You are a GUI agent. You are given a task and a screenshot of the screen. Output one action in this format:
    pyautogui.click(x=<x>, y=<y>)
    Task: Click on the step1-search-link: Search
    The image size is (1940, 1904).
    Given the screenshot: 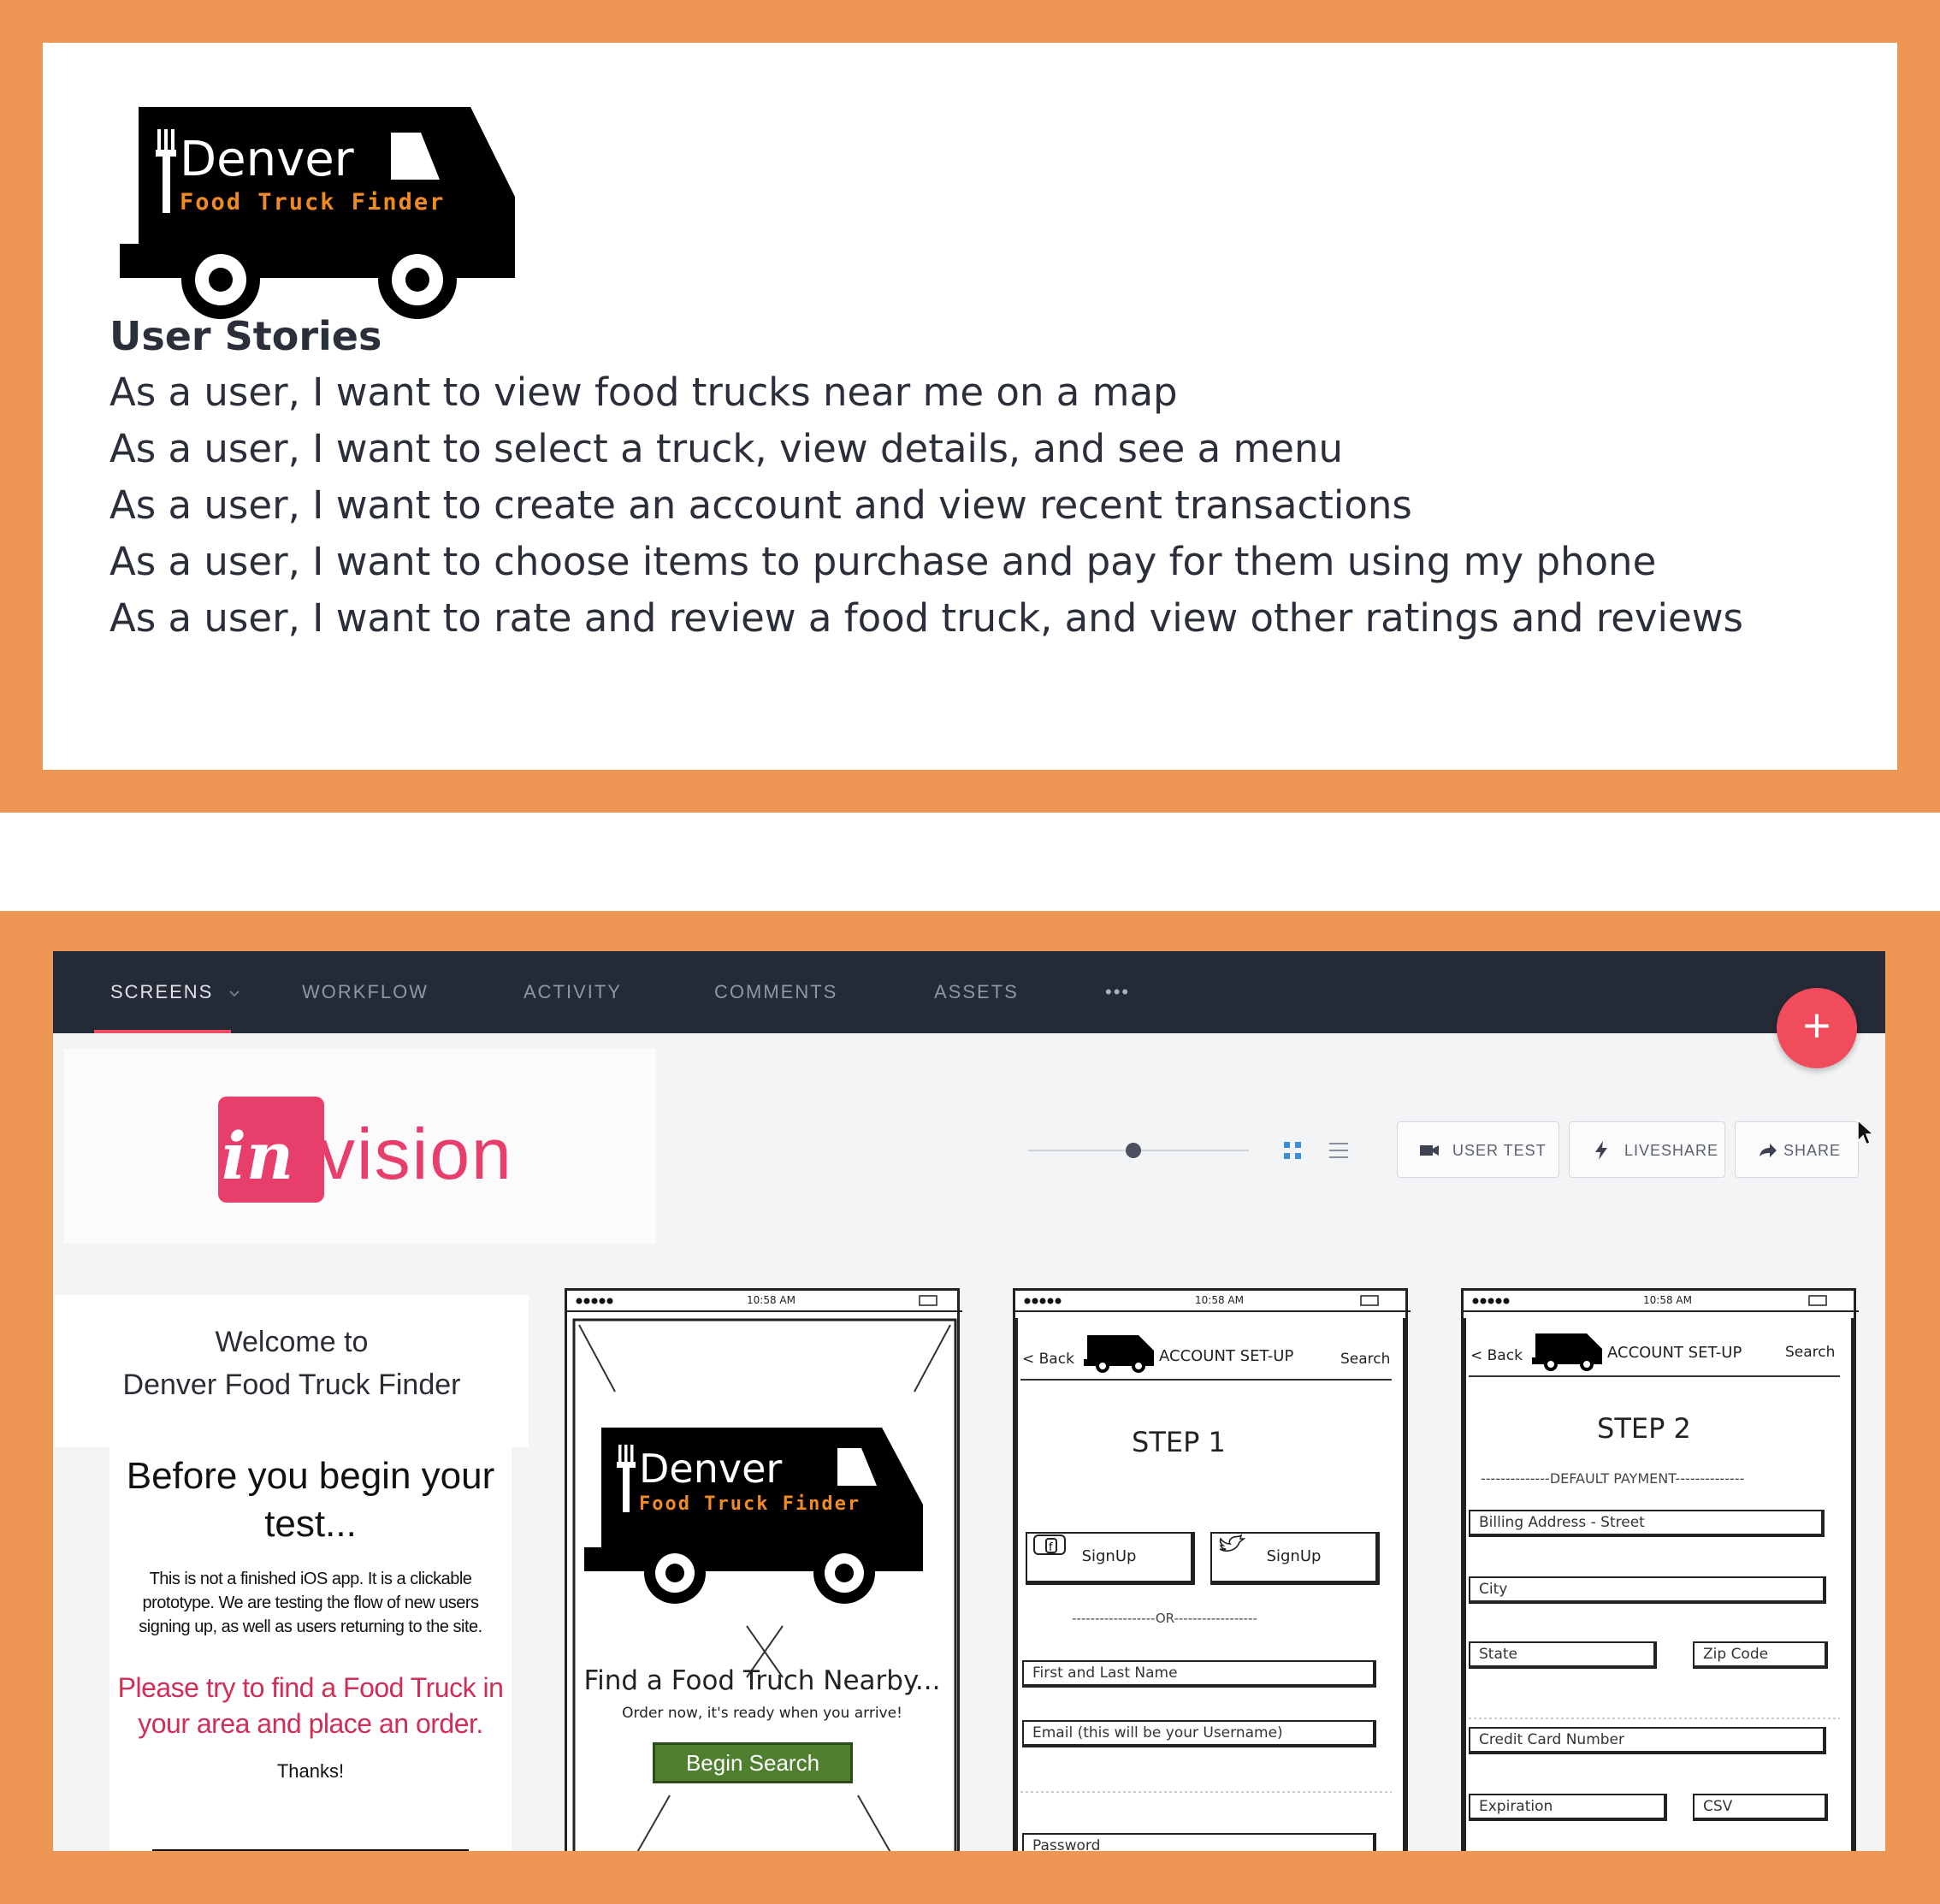 What is the action you would take?
    pyautogui.click(x=1365, y=1360)
    